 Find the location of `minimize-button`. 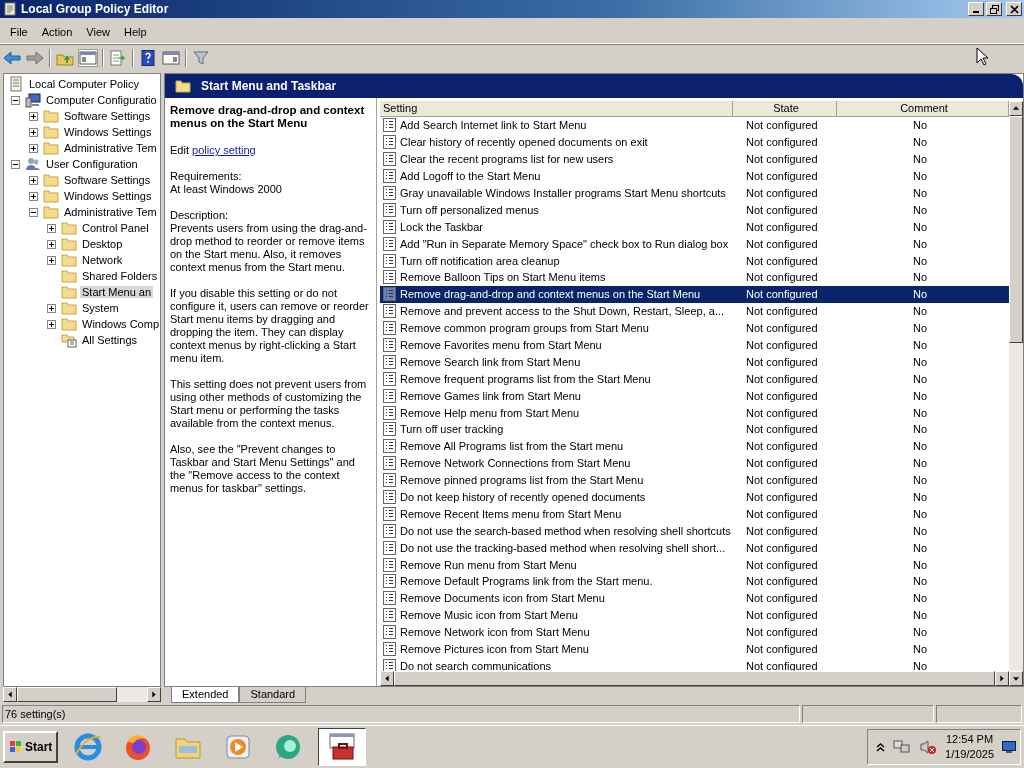

minimize-button is located at coordinates (976, 9).